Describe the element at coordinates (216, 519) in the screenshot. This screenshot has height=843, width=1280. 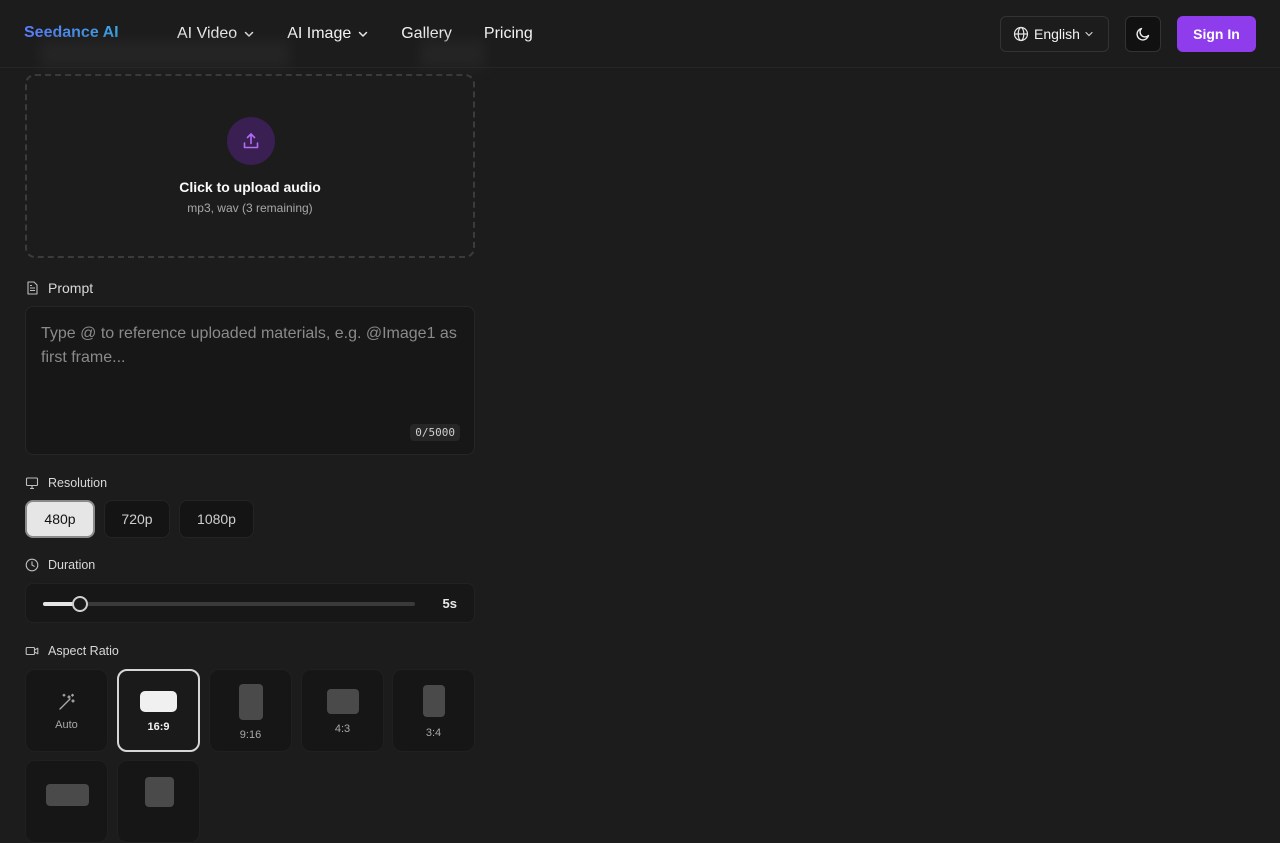
I see `resolution-1080p: 1080p` at that location.